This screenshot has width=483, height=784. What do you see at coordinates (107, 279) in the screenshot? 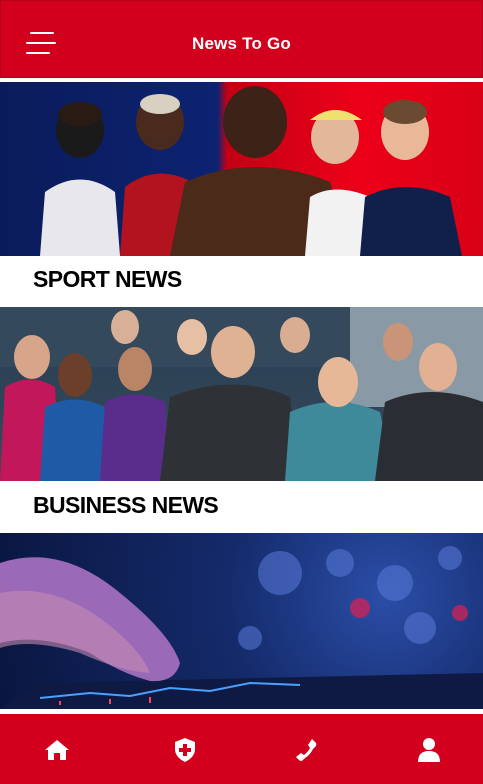
I see `sport-news-label: SPORT NEWS` at bounding box center [107, 279].